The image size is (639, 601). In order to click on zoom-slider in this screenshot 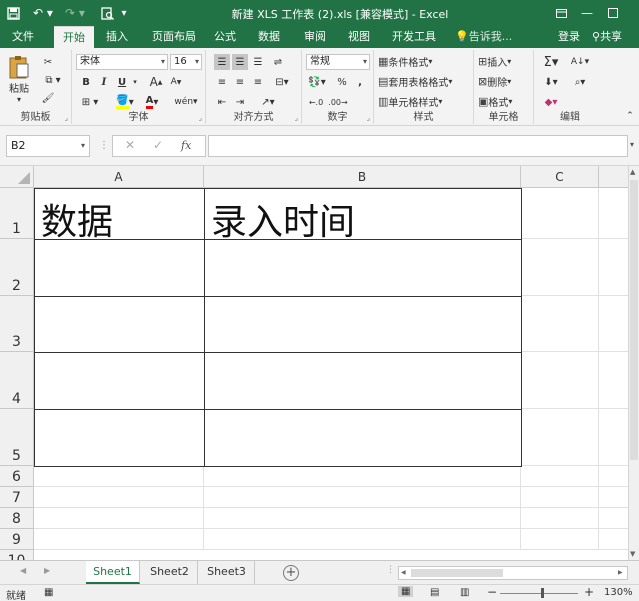, I will do `click(539, 593)`.